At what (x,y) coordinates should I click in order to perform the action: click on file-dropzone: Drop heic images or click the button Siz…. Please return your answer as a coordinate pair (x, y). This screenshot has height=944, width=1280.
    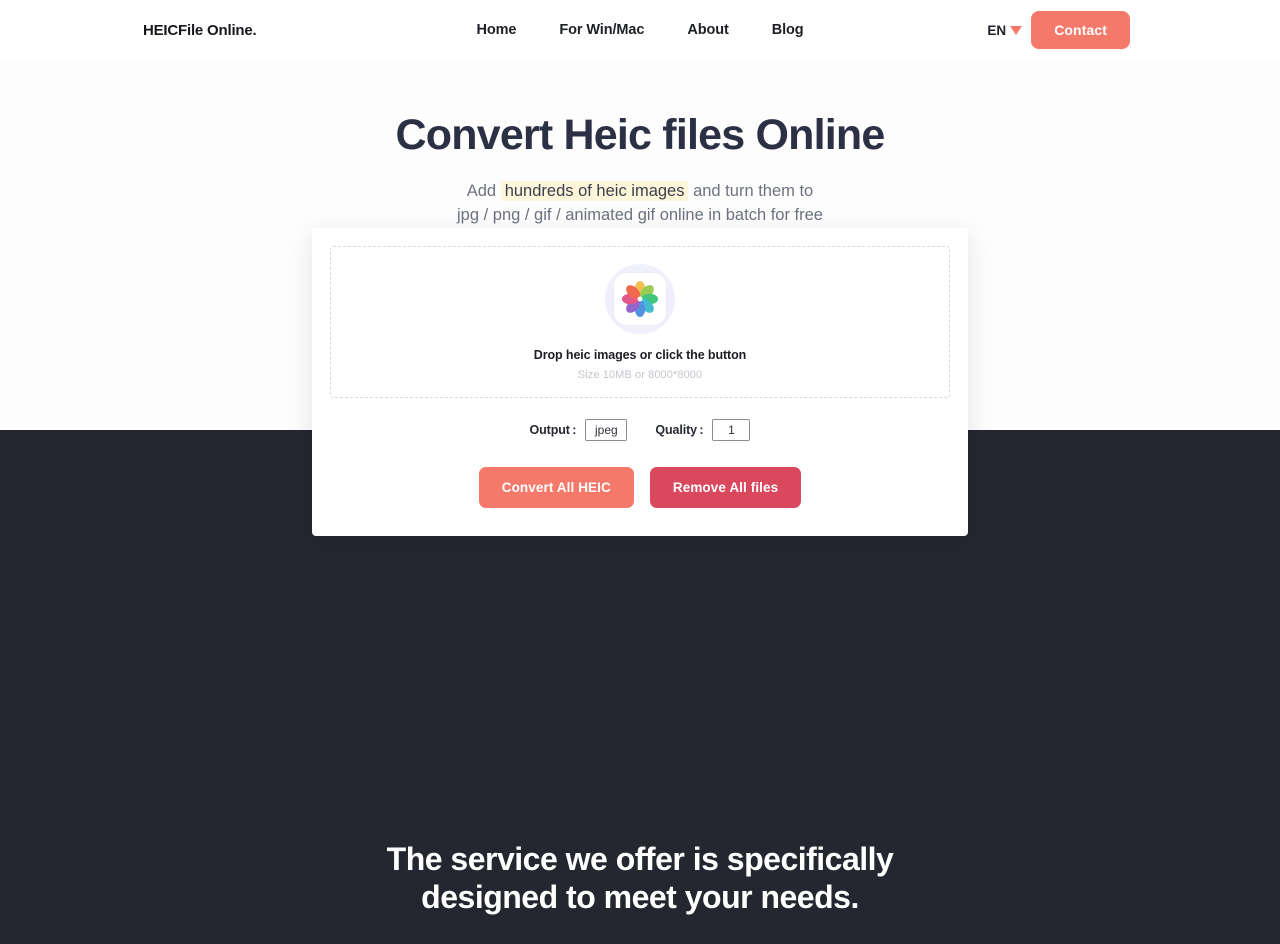
    Looking at the image, I should click on (640, 322).